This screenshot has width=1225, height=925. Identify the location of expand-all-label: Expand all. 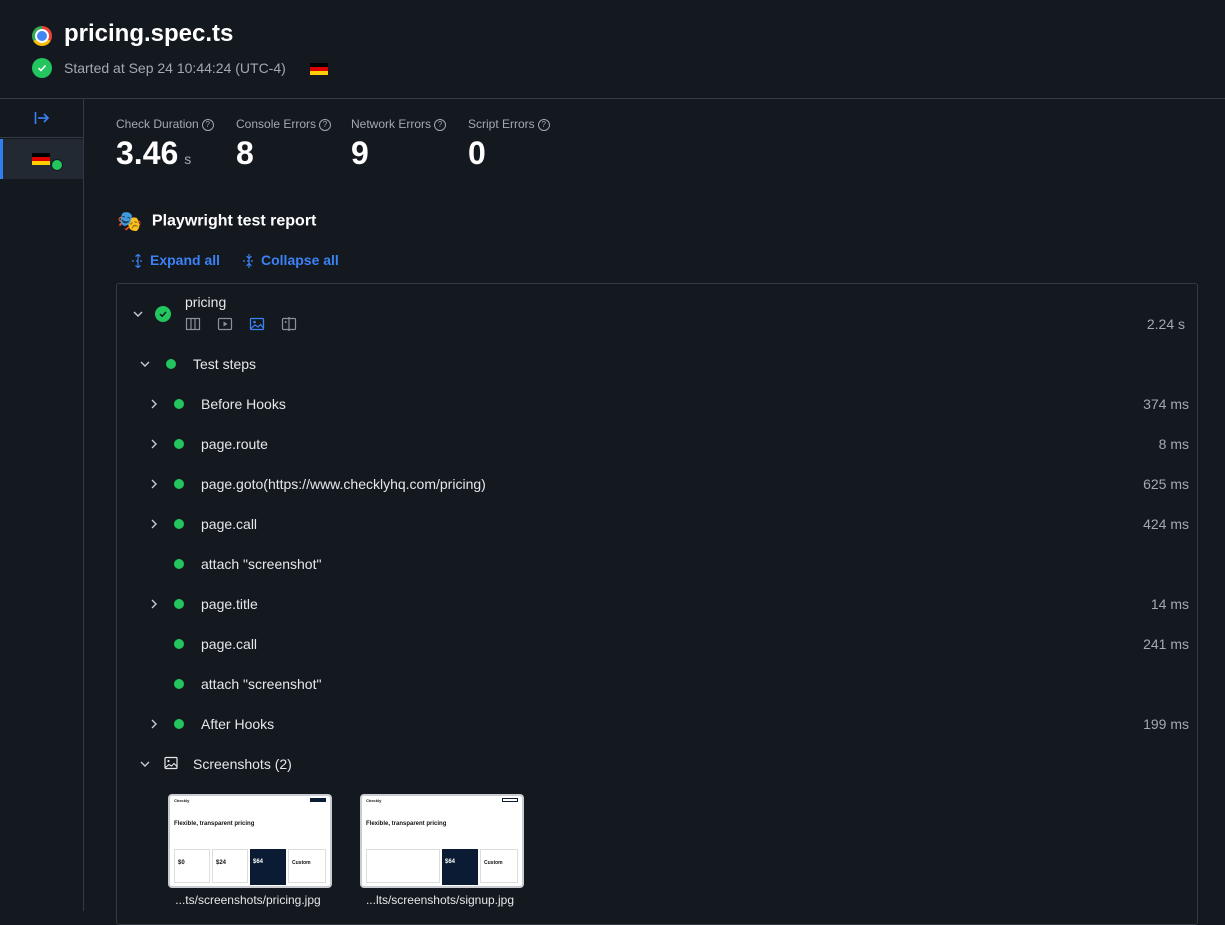
(185, 260).